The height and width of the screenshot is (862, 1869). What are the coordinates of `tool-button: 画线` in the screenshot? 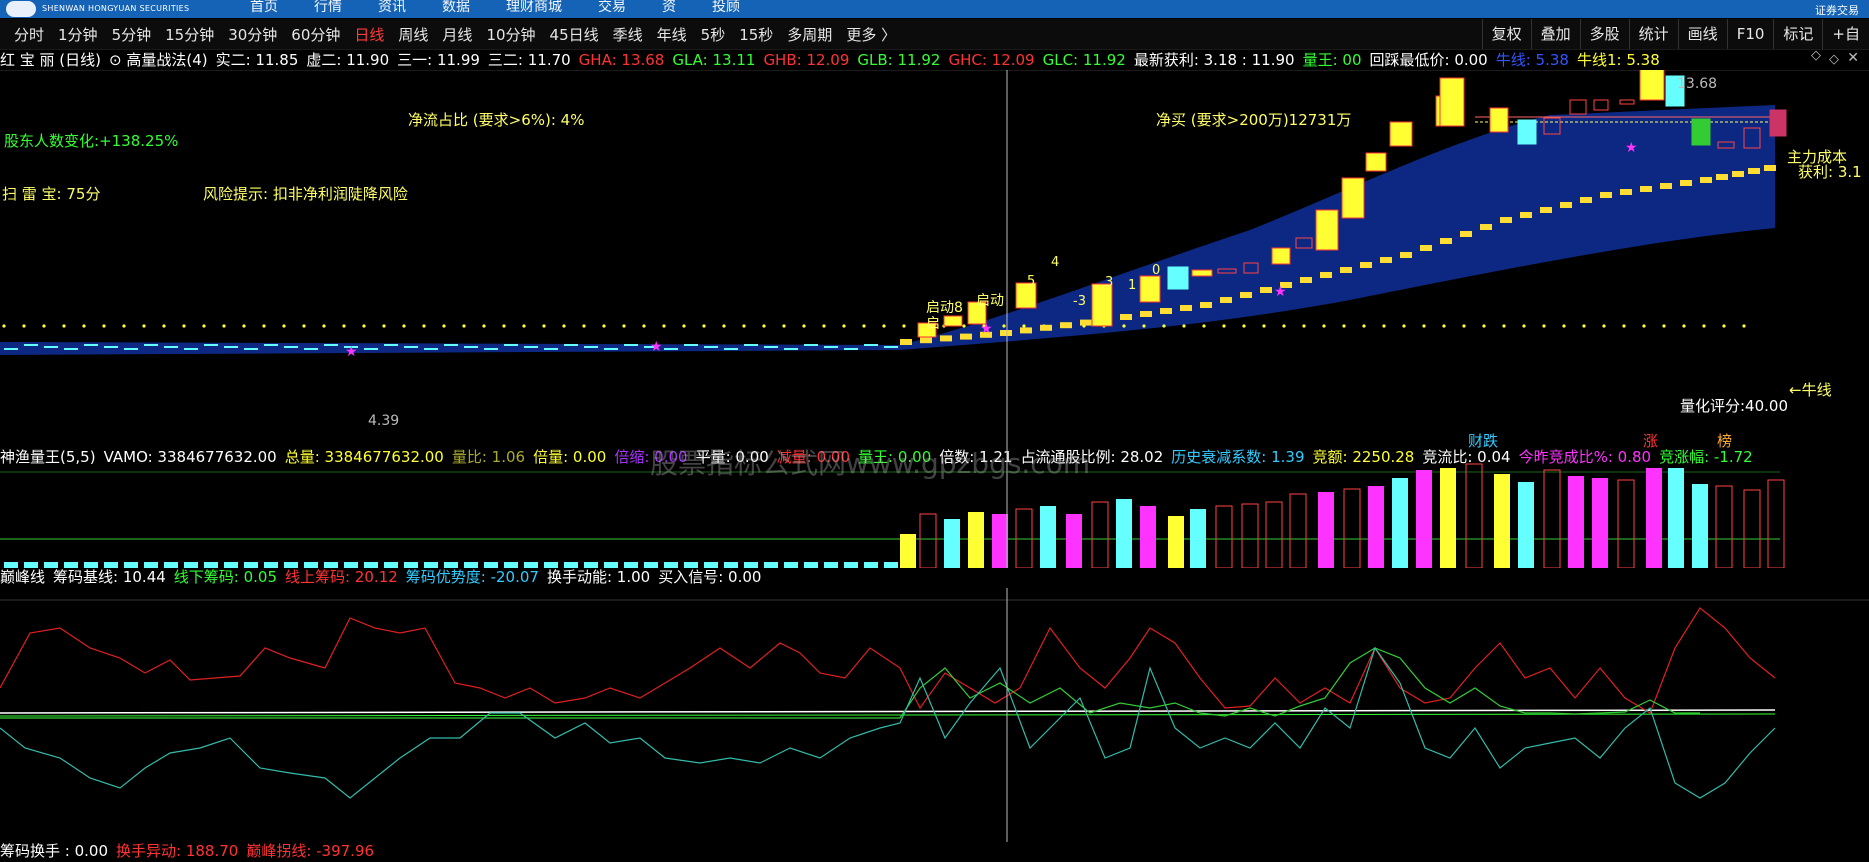 It's located at (1702, 34).